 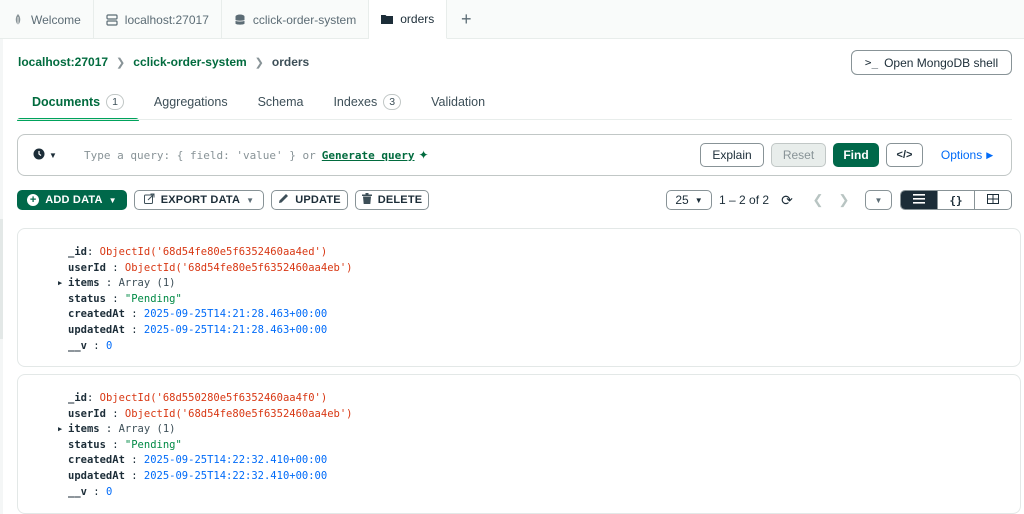 I want to click on field-value: "Pending", so click(x=153, y=444).